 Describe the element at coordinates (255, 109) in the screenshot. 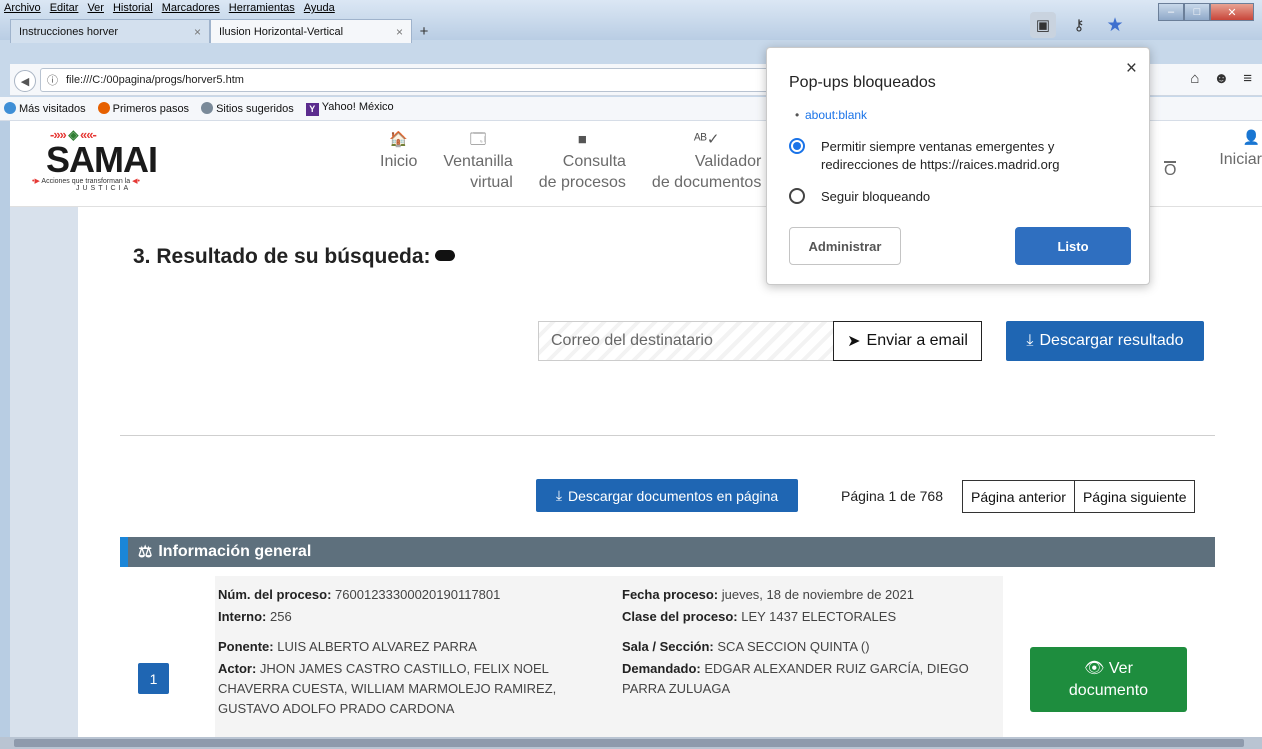

I see `bookmark-label: Sitios sugeridos` at that location.